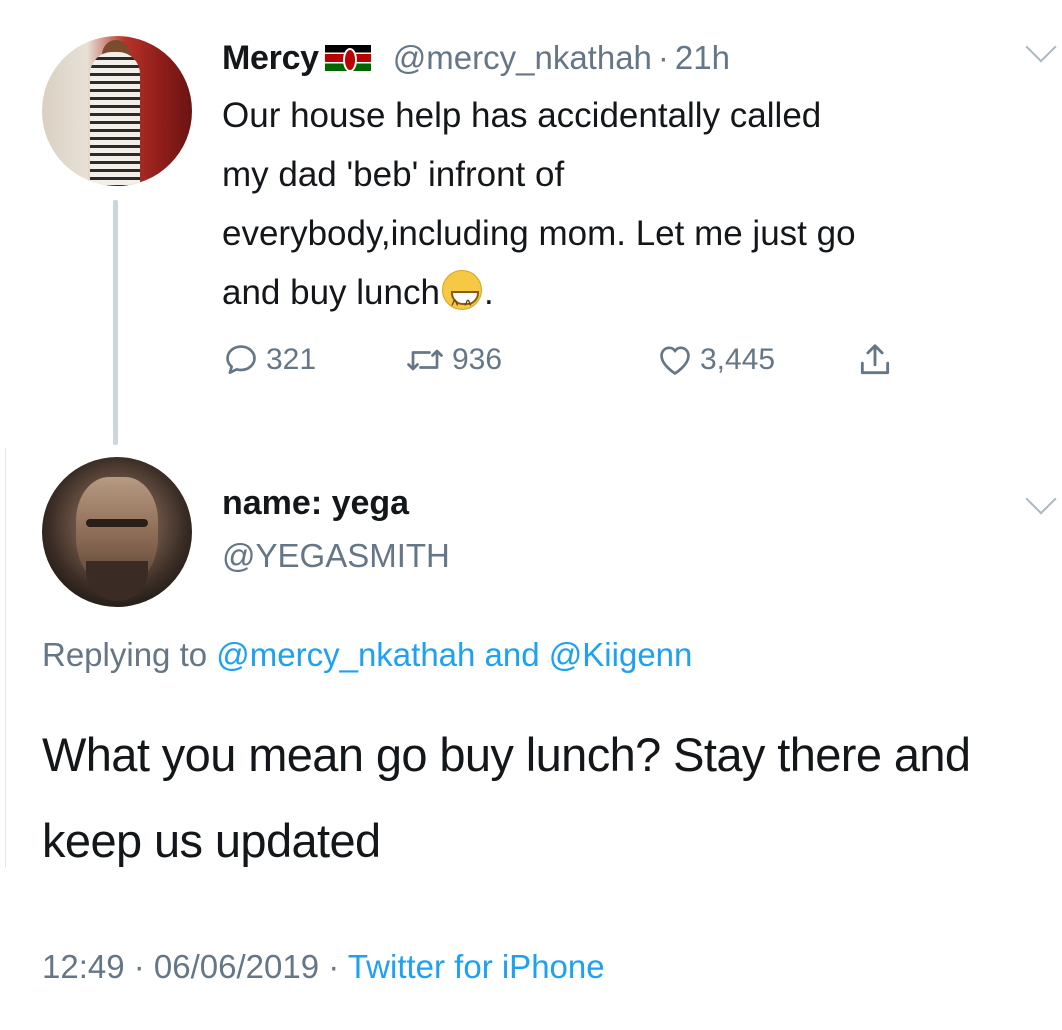 This screenshot has width=1062, height=1030. Describe the element at coordinates (129, 654) in the screenshot. I see `replying-prefix: Replying to` at that location.